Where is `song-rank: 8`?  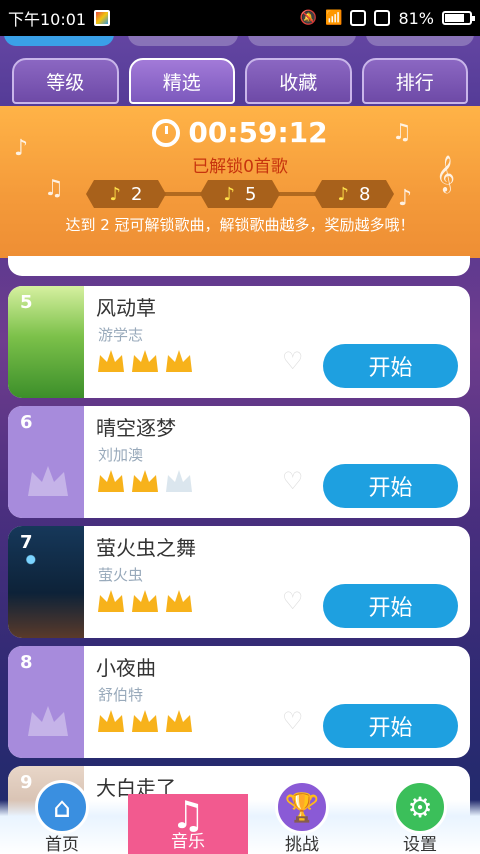
song-rank: 8 is located at coordinates (26, 662).